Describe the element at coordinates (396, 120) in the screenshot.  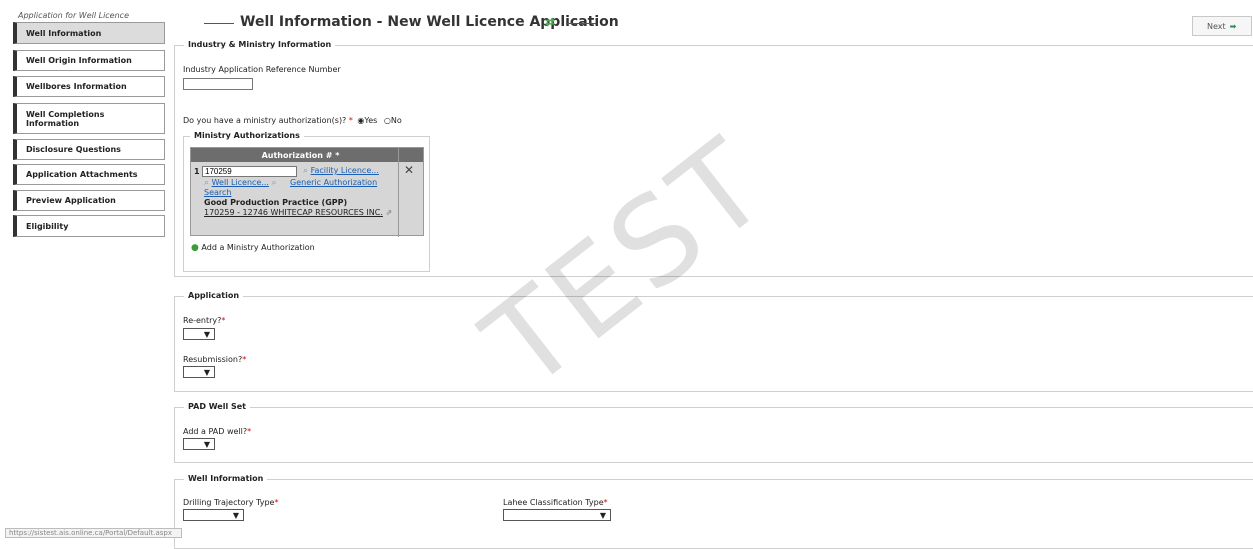
I see `radio-no-label: No` at that location.